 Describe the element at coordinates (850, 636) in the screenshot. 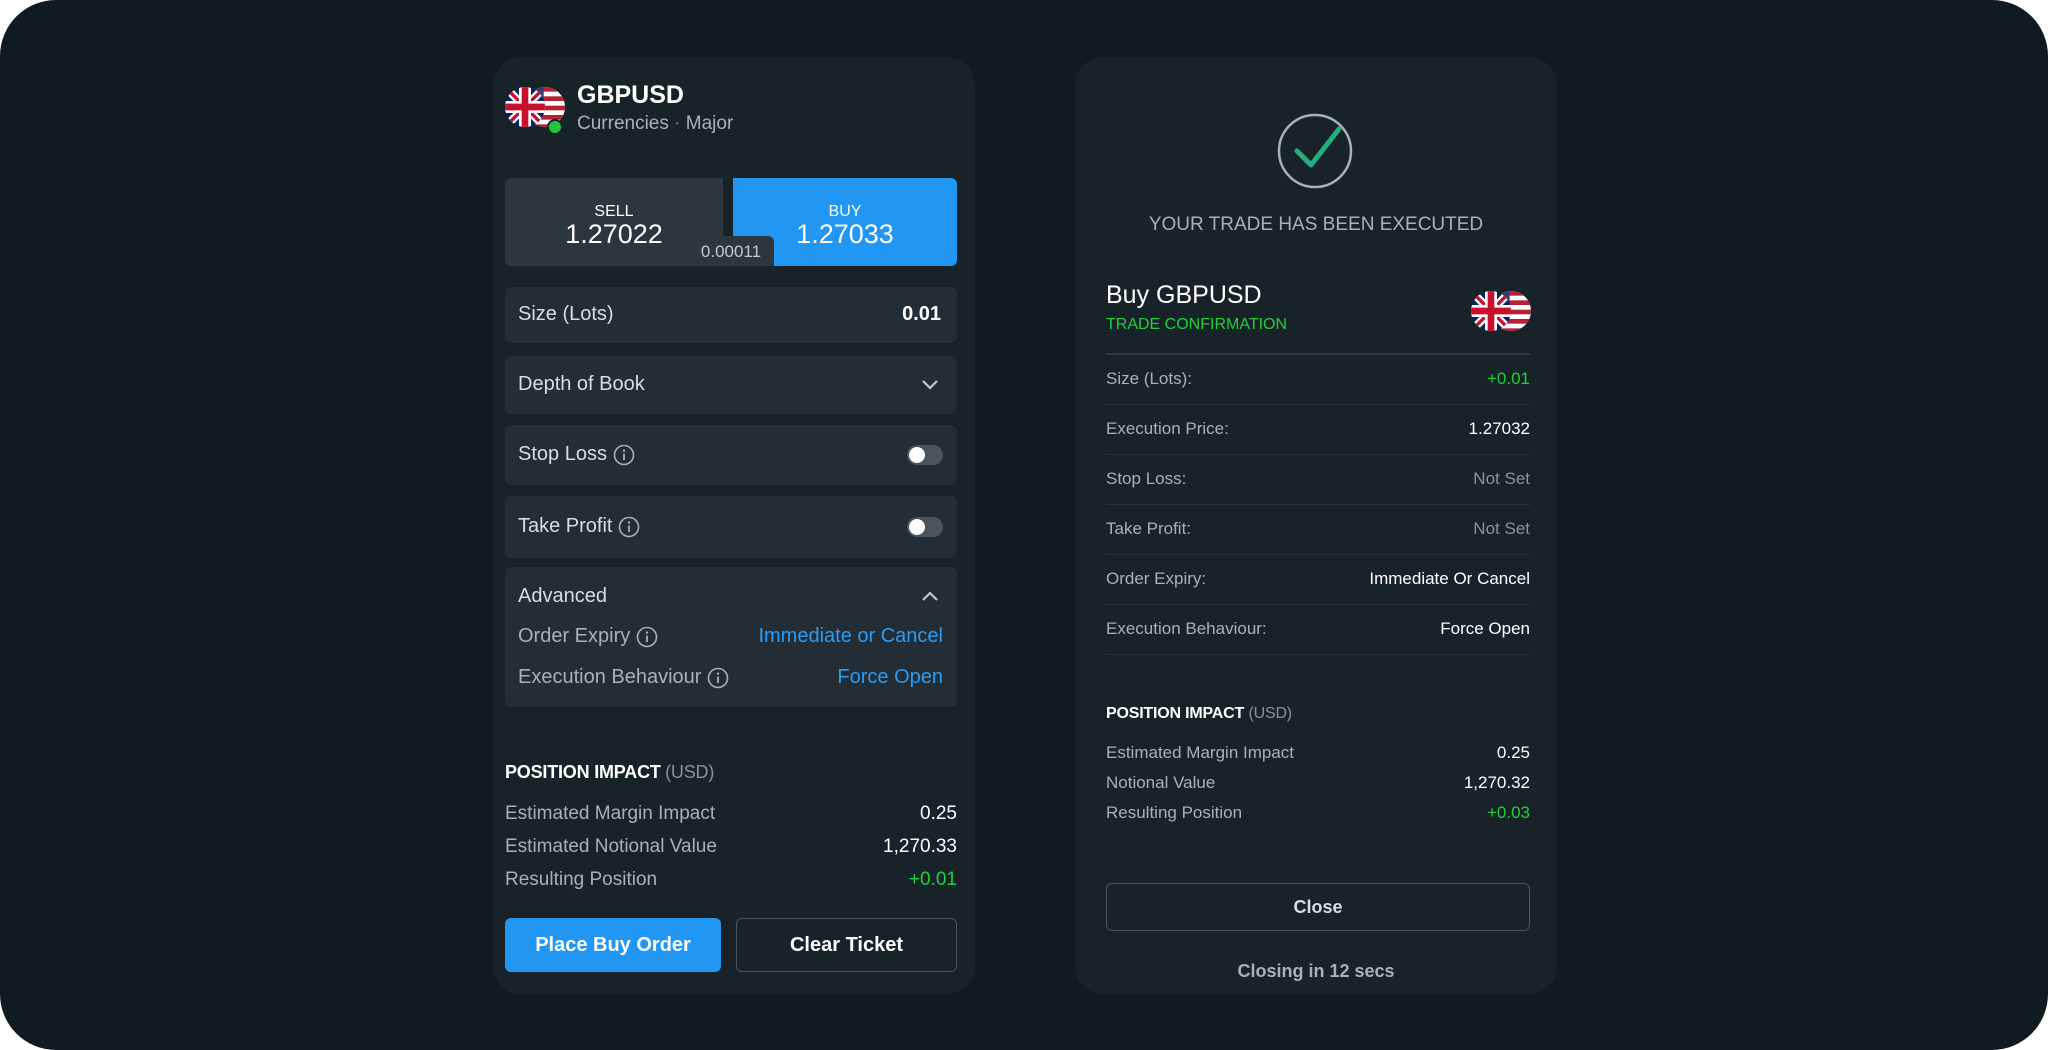

I see `order-expiry-value-link: Immediate or Cancel` at that location.